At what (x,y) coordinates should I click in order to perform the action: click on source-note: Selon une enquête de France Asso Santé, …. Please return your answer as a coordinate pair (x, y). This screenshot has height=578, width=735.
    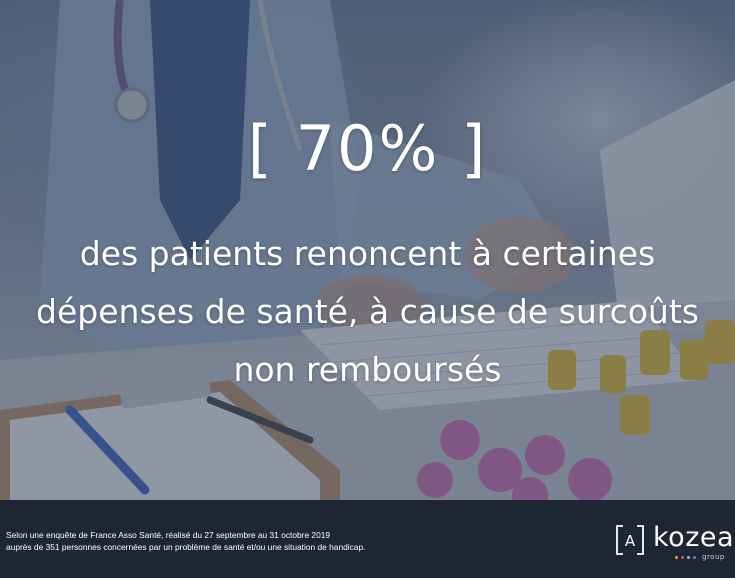
    Looking at the image, I should click on (185, 541).